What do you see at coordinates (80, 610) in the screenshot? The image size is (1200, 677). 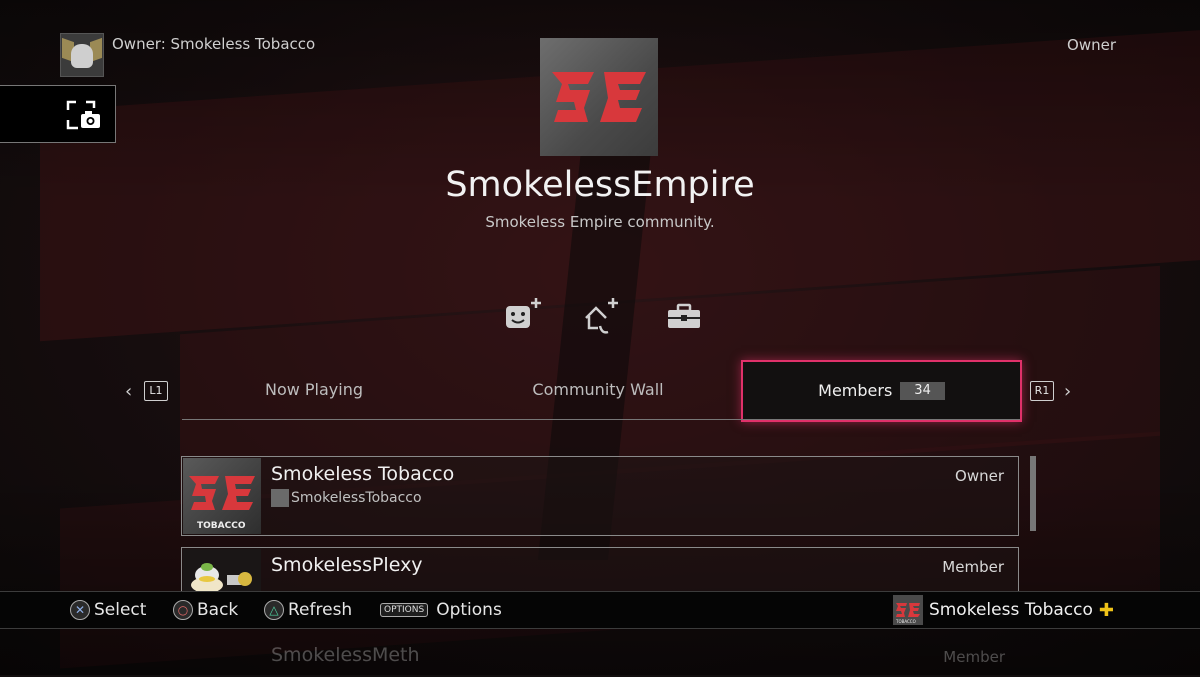 I see `cross-button-icon: ✕` at bounding box center [80, 610].